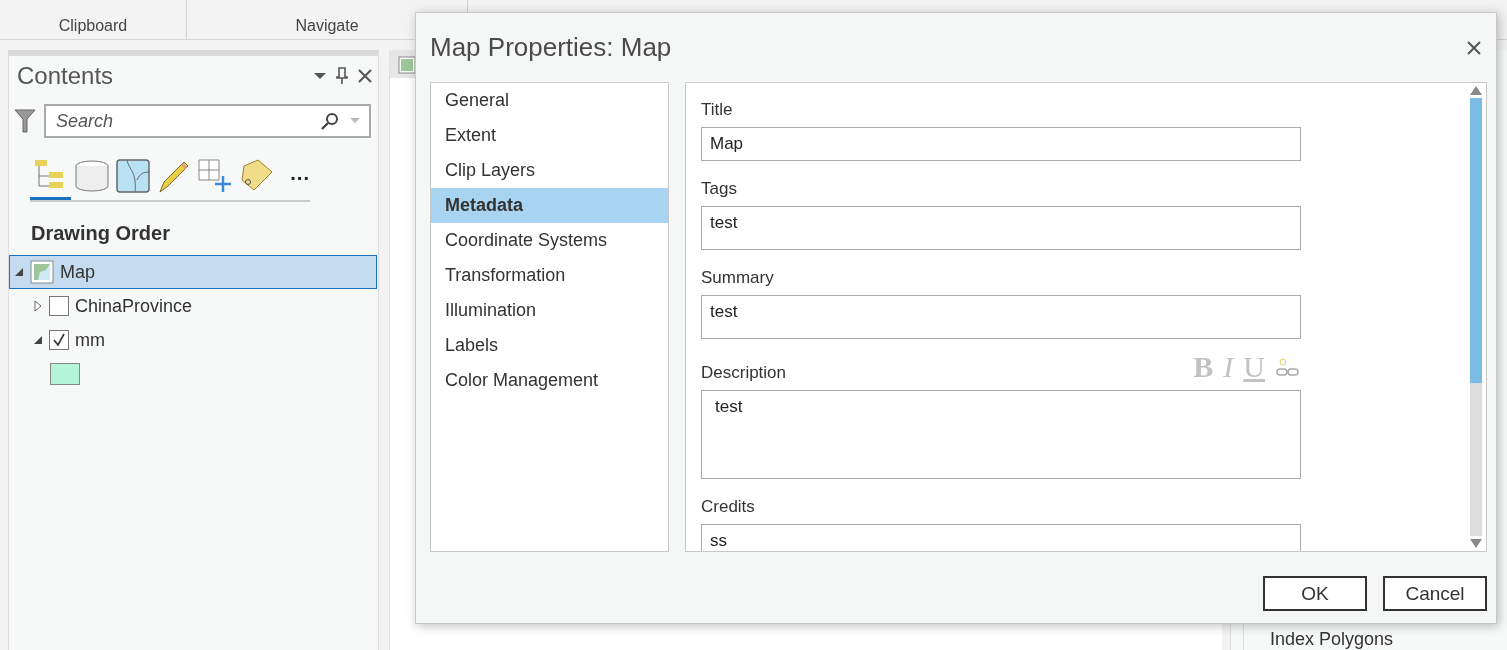 The width and height of the screenshot is (1507, 650). What do you see at coordinates (738, 278) in the screenshot?
I see `field-label: Summary` at bounding box center [738, 278].